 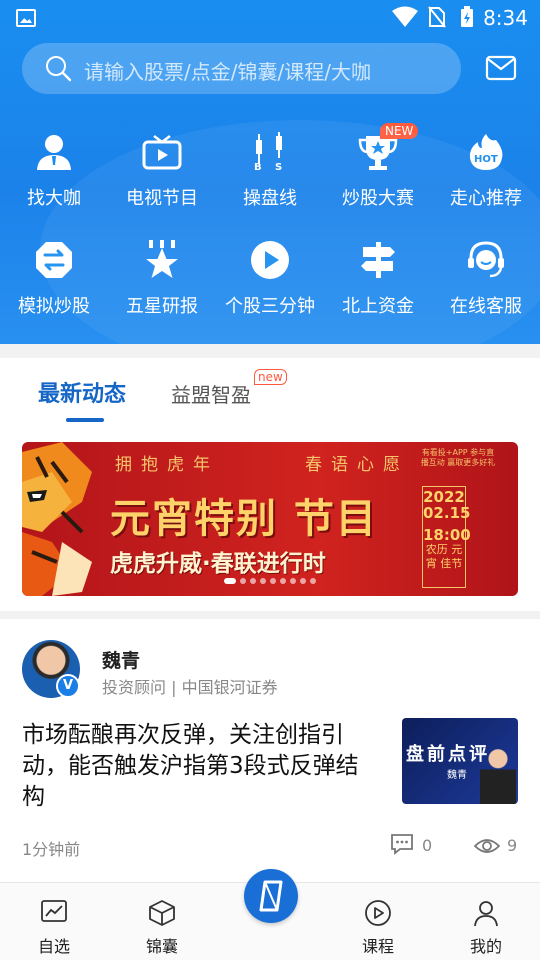 What do you see at coordinates (486, 914) in the screenshot?
I see `user-icon` at bounding box center [486, 914].